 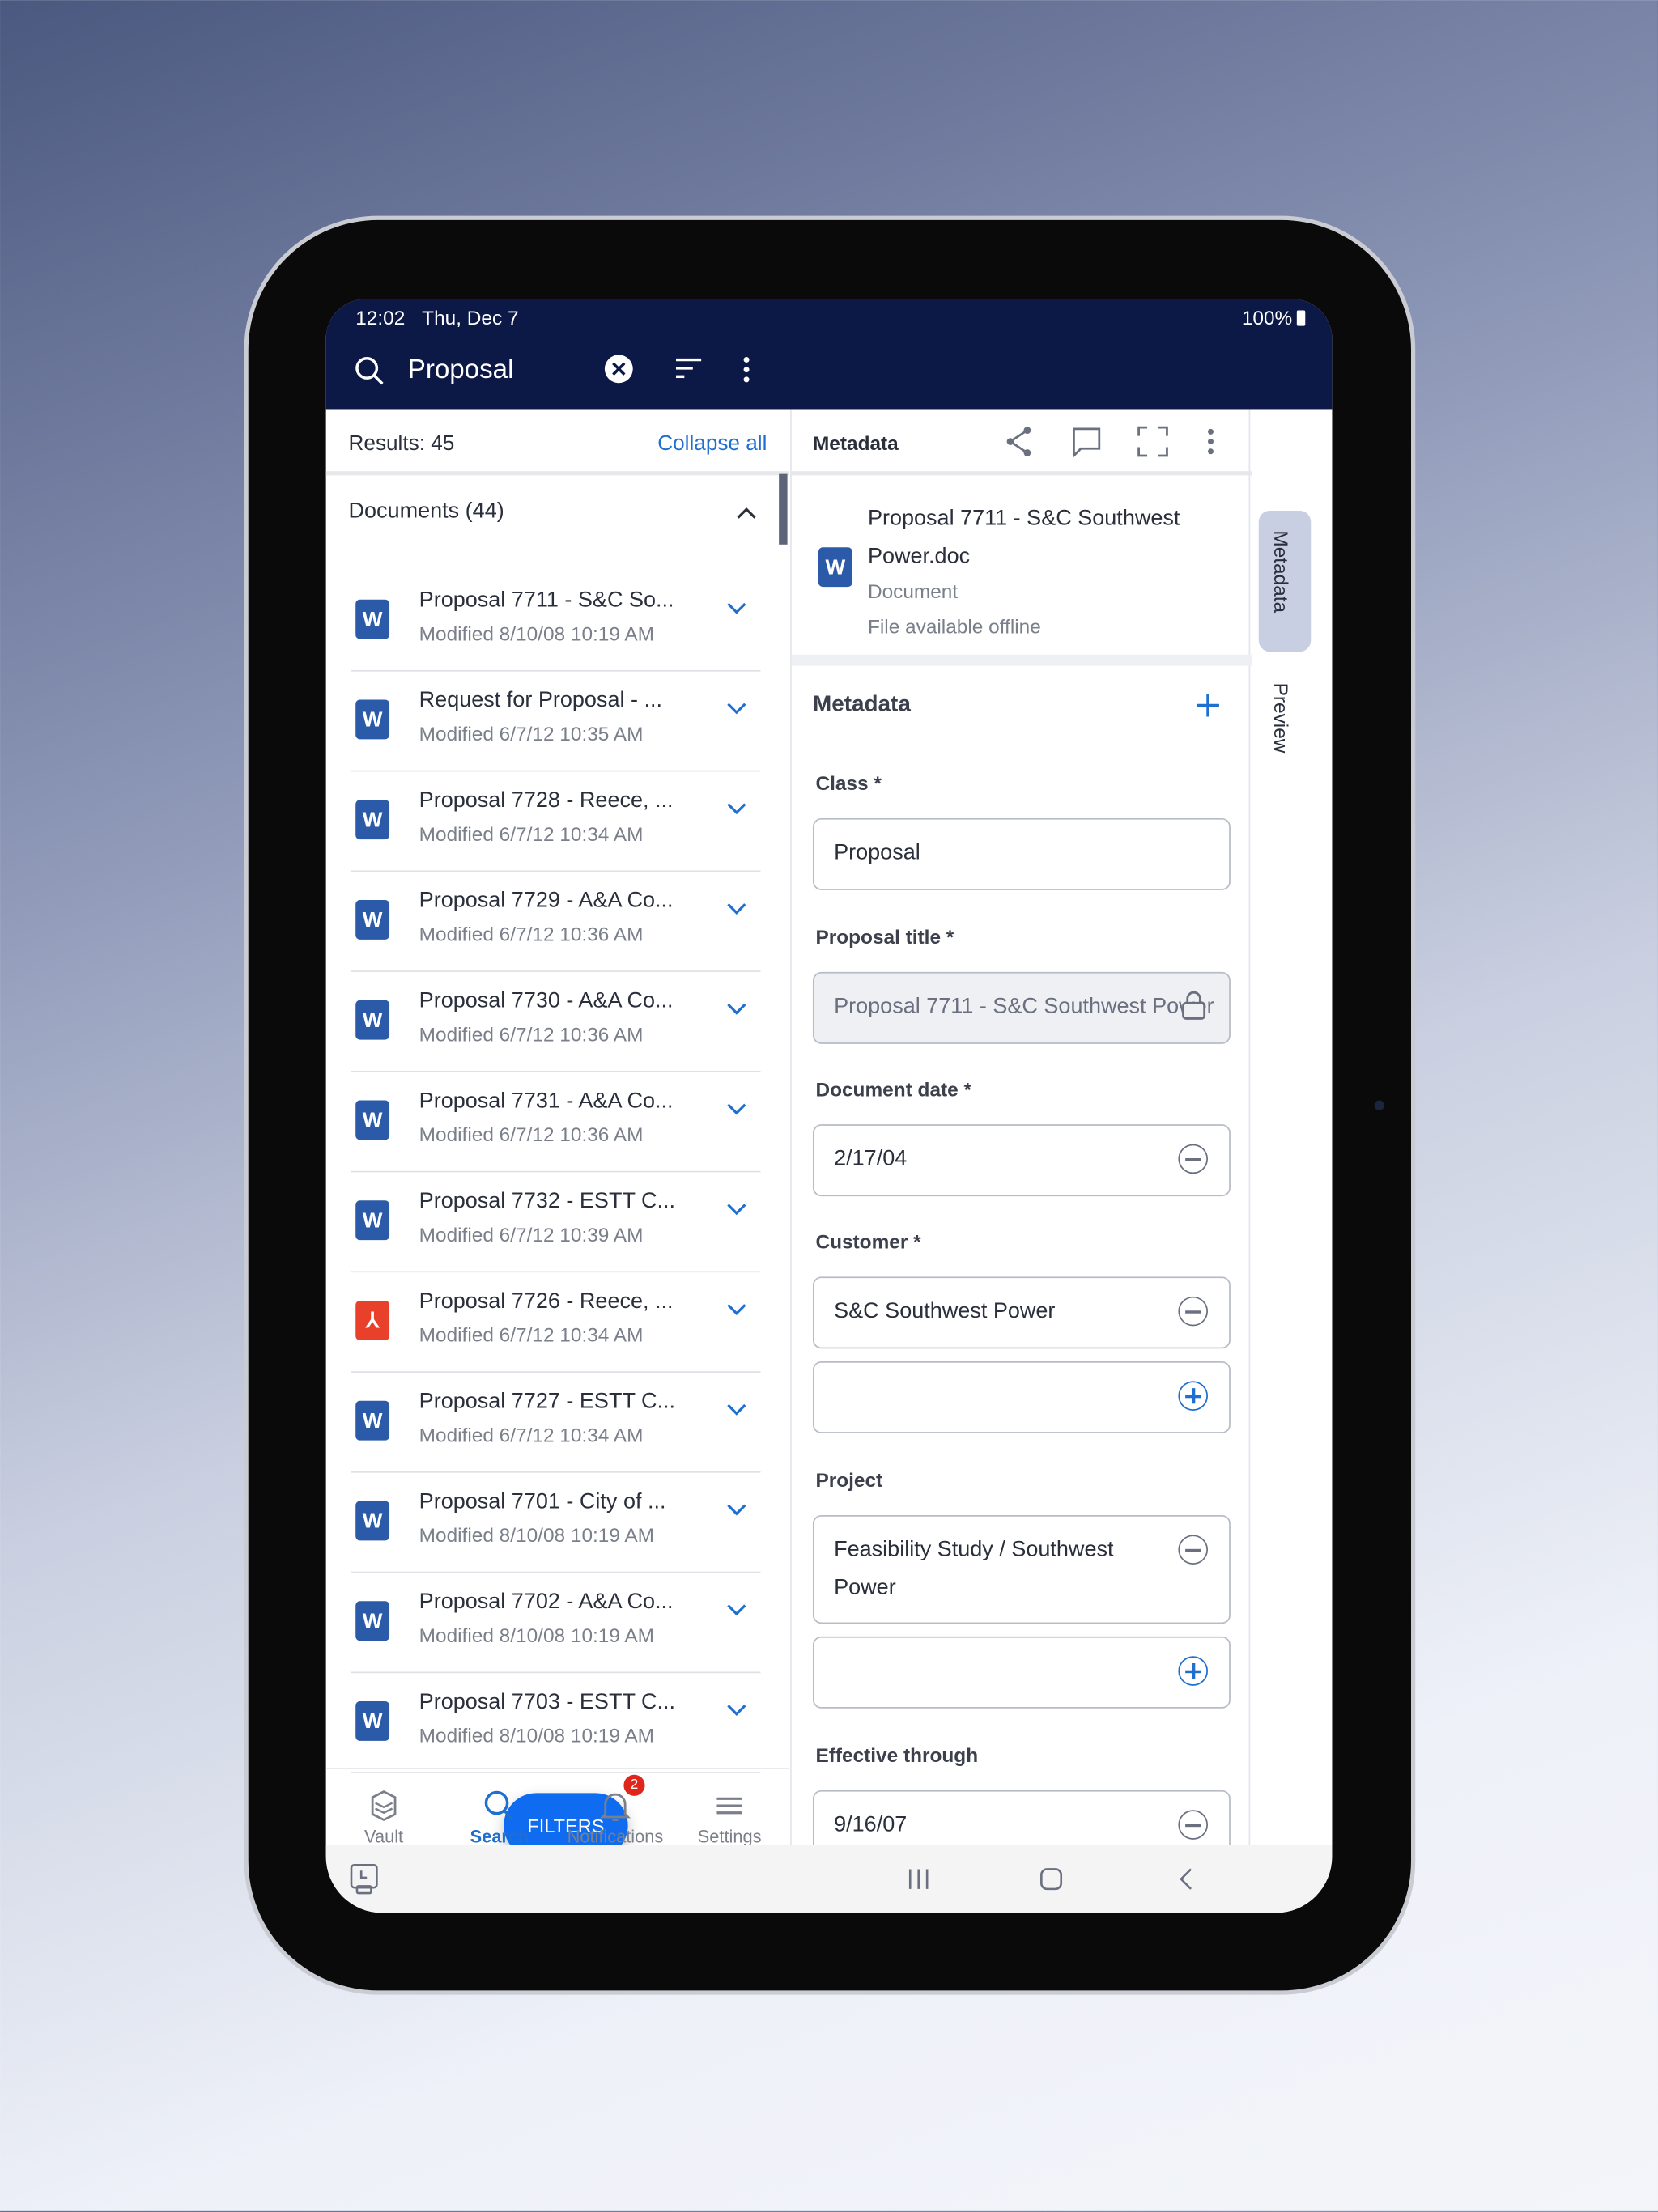 What do you see at coordinates (945, 1311) in the screenshot?
I see `customer-value: S&C Southwest Power` at bounding box center [945, 1311].